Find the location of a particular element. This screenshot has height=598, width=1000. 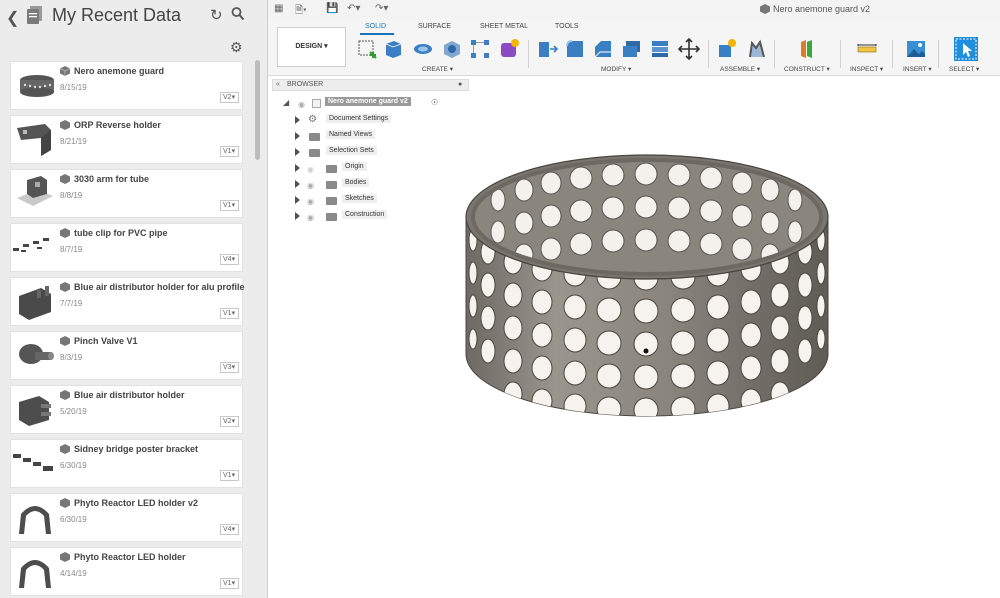

document-icon is located at coordinates (34, 15).